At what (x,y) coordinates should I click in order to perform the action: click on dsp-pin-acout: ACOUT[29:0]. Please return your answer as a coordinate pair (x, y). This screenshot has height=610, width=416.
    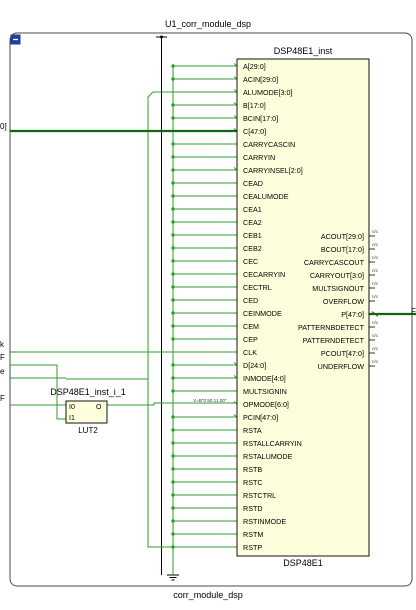
    Looking at the image, I should click on (342, 236).